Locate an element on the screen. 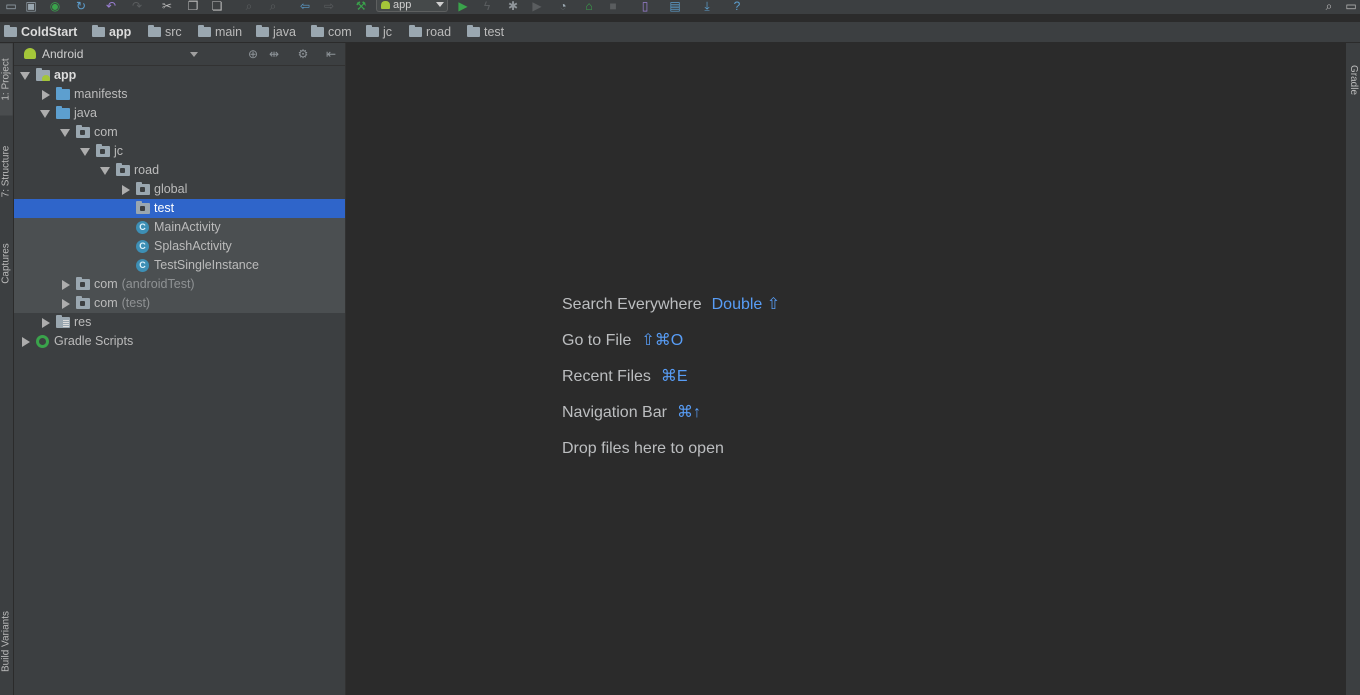 This screenshot has width=1360, height=695. apply-changes-icon: ϟ is located at coordinates (487, 6).